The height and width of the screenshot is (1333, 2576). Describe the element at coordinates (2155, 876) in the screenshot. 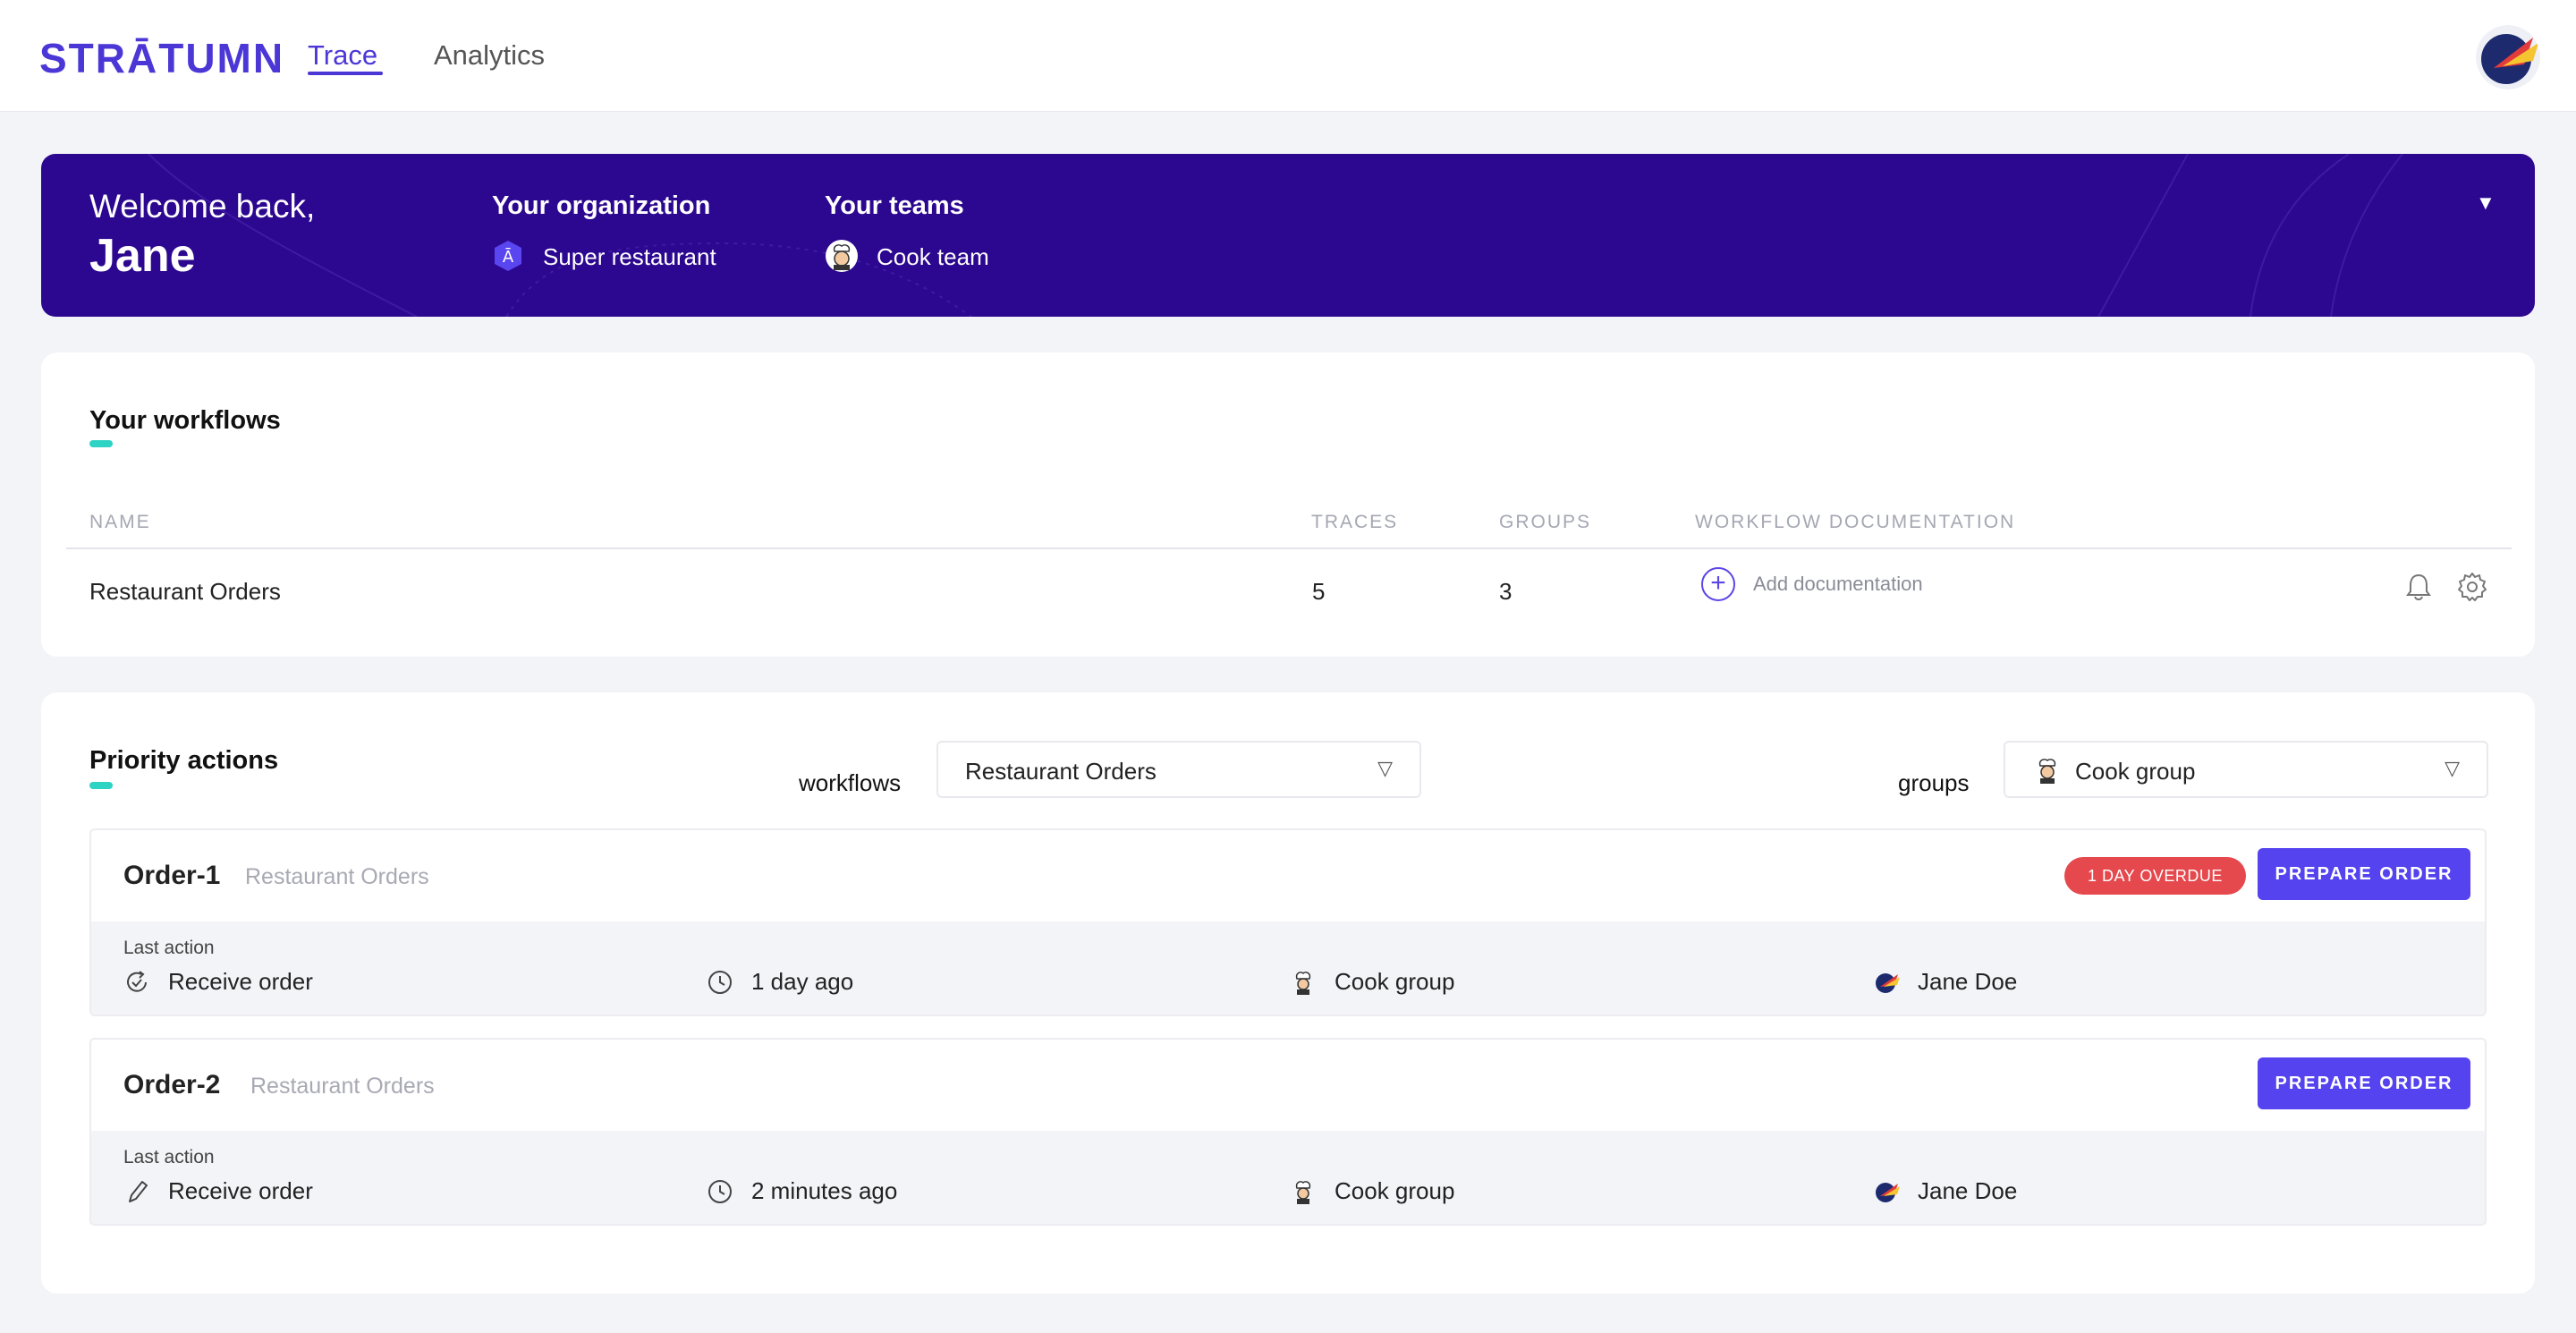

I see `overdue-badge: 1 DAY OVERDUE` at that location.